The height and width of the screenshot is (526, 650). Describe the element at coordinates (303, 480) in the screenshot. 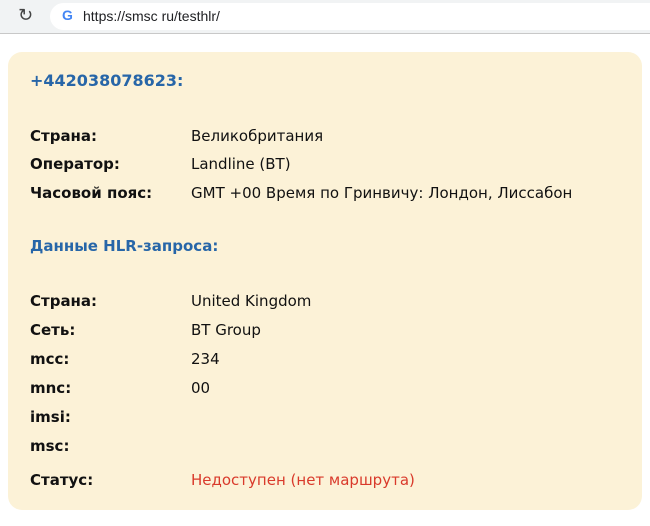

I see `status-value: Недоступен (нет маршрута)` at that location.